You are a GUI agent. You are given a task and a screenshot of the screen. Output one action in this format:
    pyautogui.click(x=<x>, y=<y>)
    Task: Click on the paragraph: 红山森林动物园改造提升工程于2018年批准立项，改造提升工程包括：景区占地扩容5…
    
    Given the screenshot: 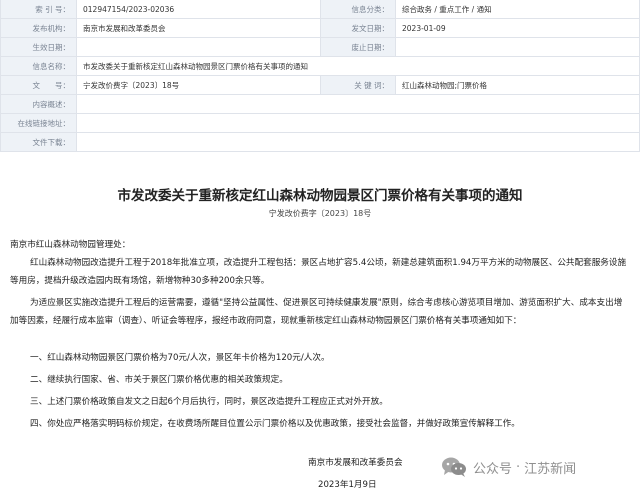 What is the action you would take?
    pyautogui.click(x=318, y=272)
    